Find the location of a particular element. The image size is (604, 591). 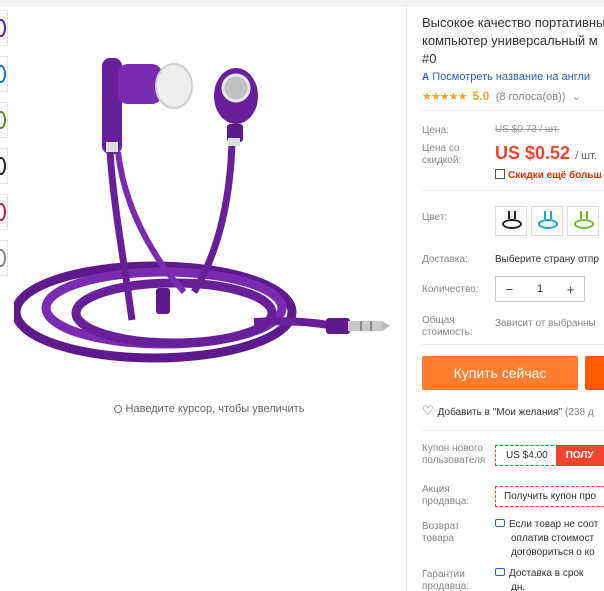

votes-count: (8 голоса(ов)) is located at coordinates (531, 97).